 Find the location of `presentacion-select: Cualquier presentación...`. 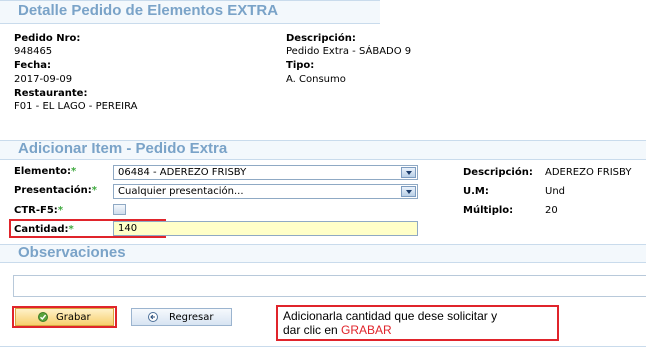

presentacion-select: Cualquier presentación... is located at coordinates (265, 191).